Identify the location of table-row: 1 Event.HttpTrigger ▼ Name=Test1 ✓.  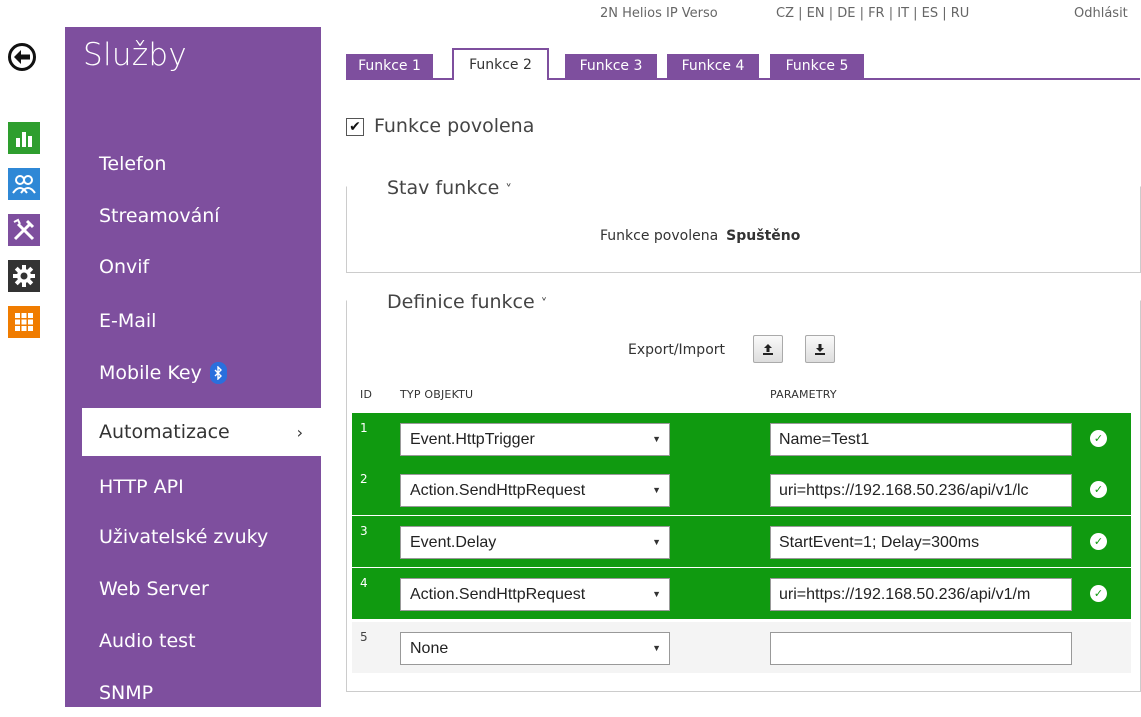
(741, 438).